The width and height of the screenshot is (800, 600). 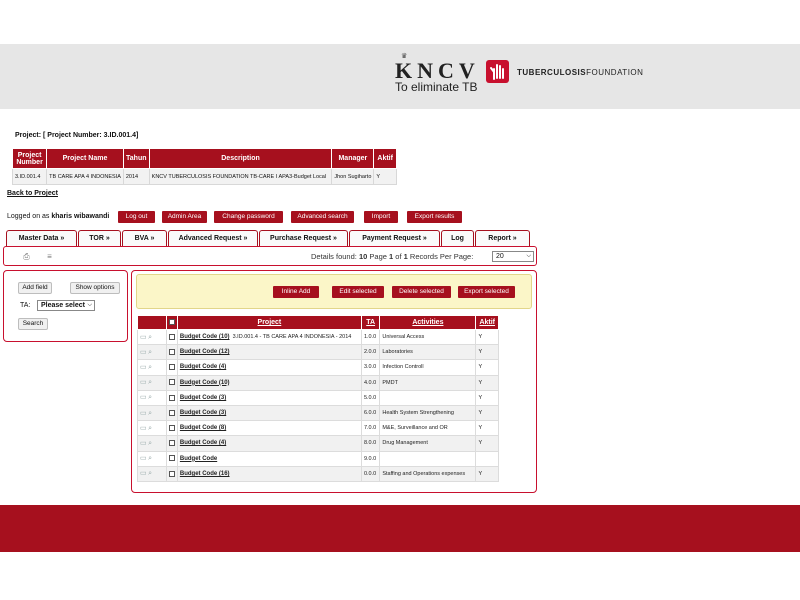 I want to click on ta-select: Please select ⌵, so click(x=66, y=305).